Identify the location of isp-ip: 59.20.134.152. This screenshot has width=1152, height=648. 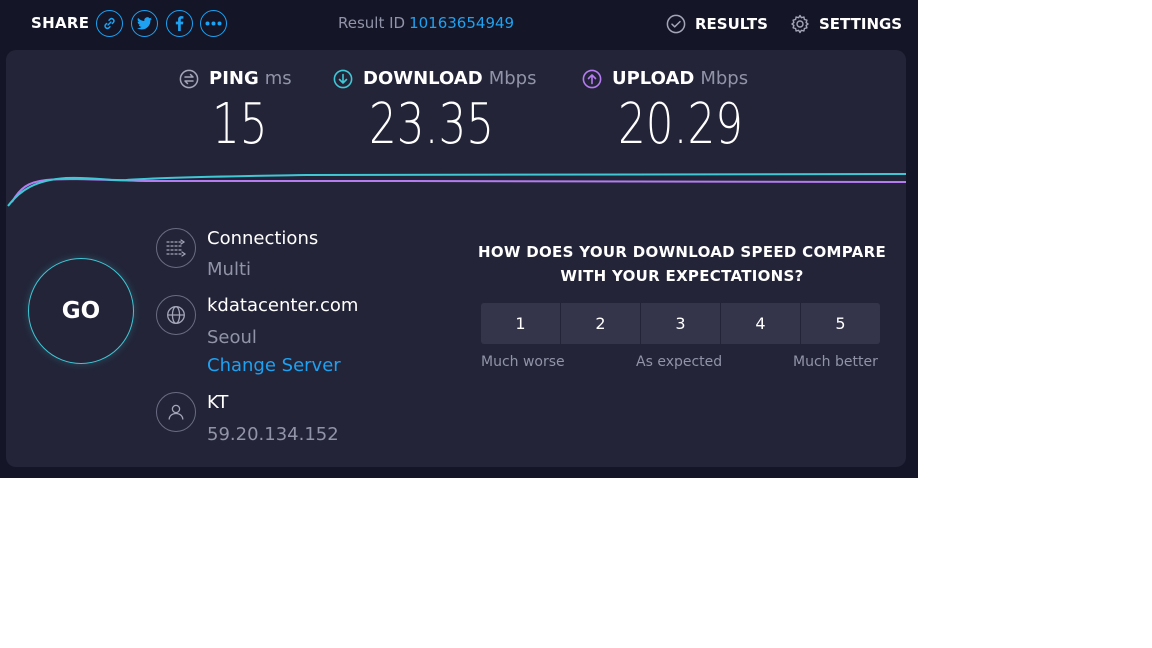
(273, 434).